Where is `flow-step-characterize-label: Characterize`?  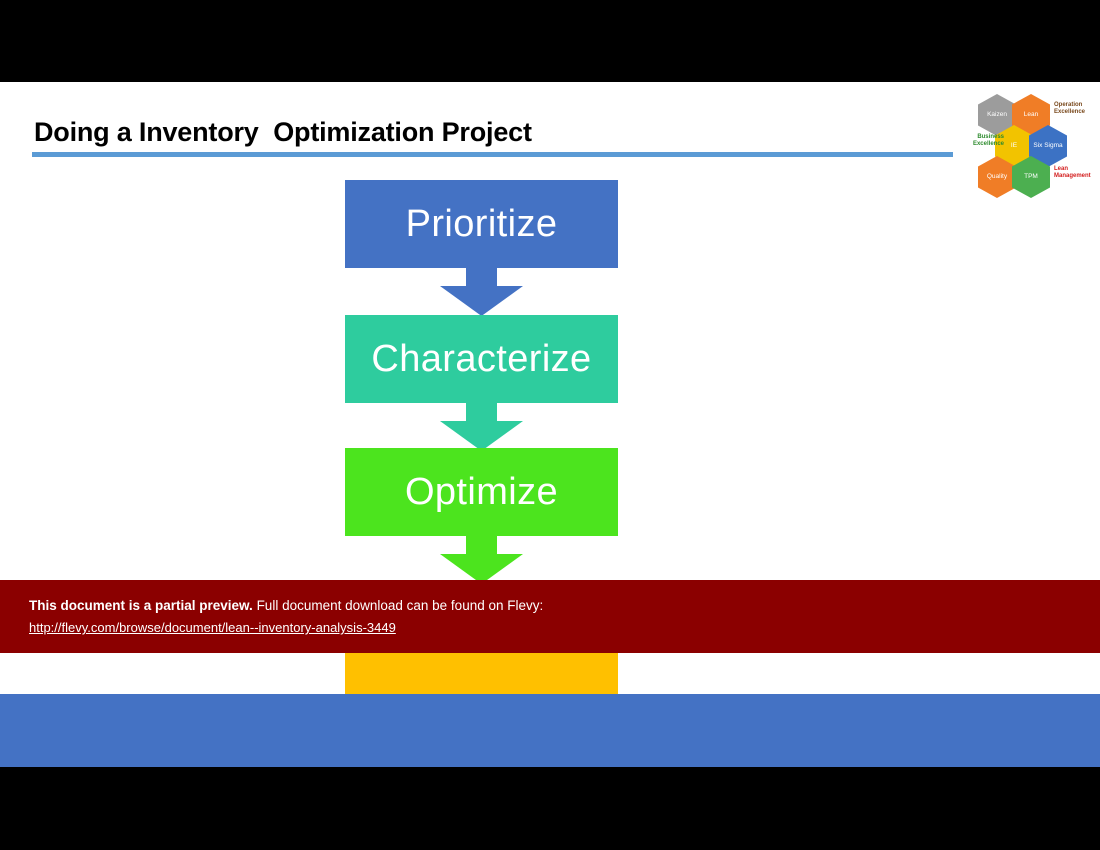 flow-step-characterize-label: Characterize is located at coordinates (481, 358).